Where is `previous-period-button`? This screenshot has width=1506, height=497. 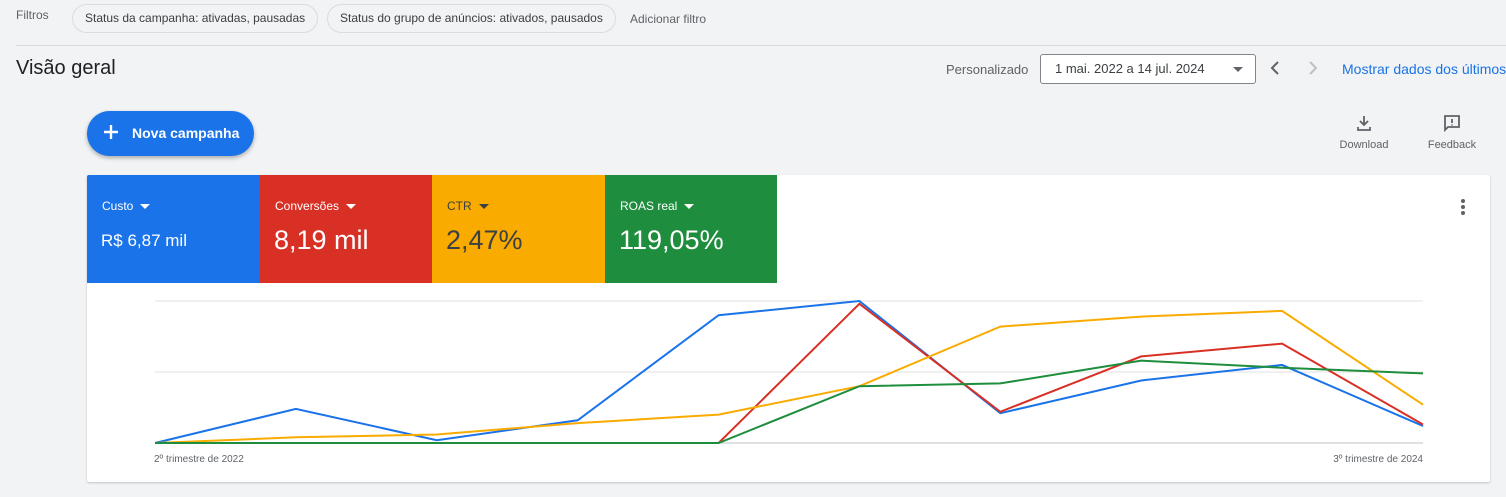
previous-period-button is located at coordinates (1275, 68).